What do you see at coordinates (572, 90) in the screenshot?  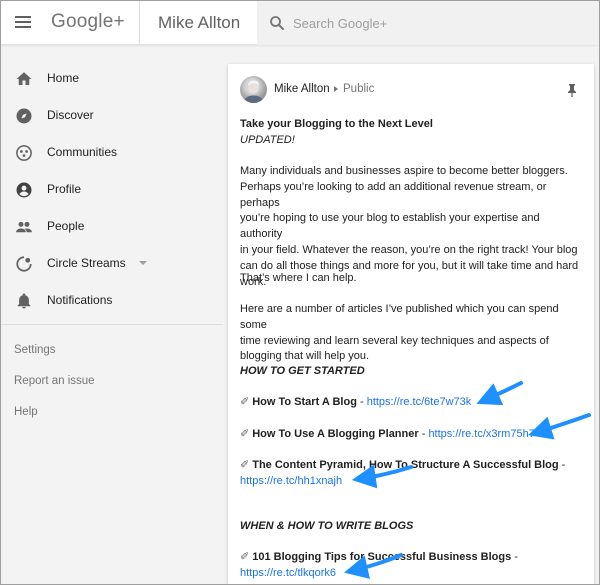 I see `pin-icon` at bounding box center [572, 90].